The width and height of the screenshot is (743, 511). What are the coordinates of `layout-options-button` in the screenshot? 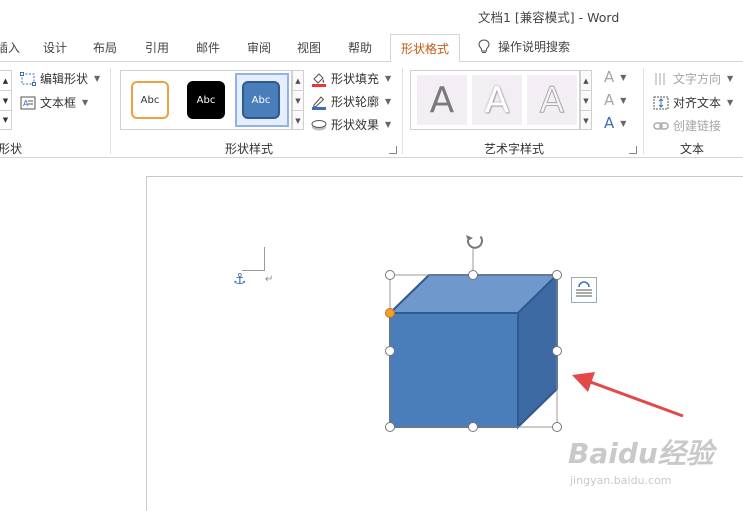 It's located at (584, 290).